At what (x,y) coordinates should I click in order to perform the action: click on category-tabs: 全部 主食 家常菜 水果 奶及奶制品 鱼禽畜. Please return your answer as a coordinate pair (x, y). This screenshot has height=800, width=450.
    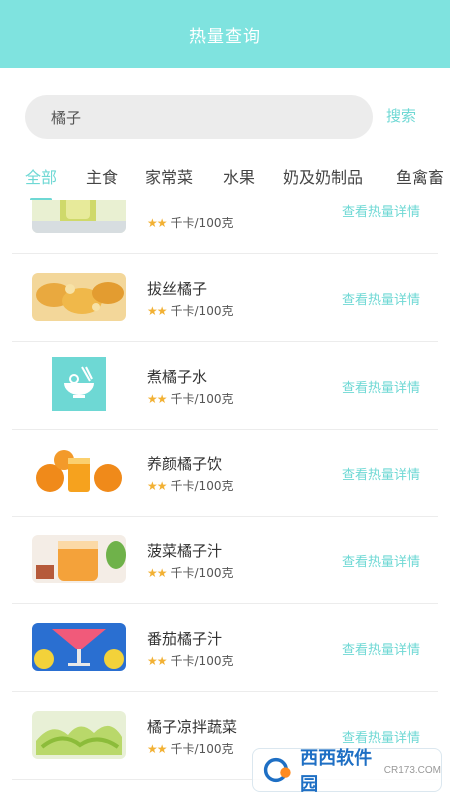
    Looking at the image, I should click on (225, 182).